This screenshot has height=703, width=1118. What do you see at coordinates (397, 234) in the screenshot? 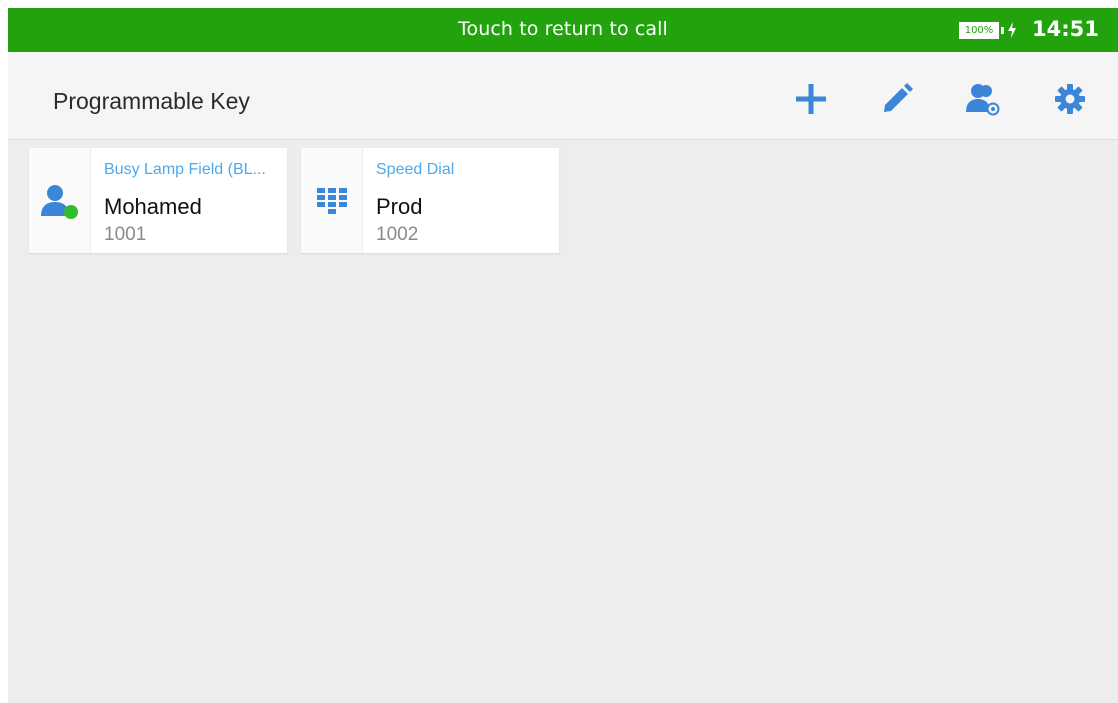
I see `key-number: 1002` at bounding box center [397, 234].